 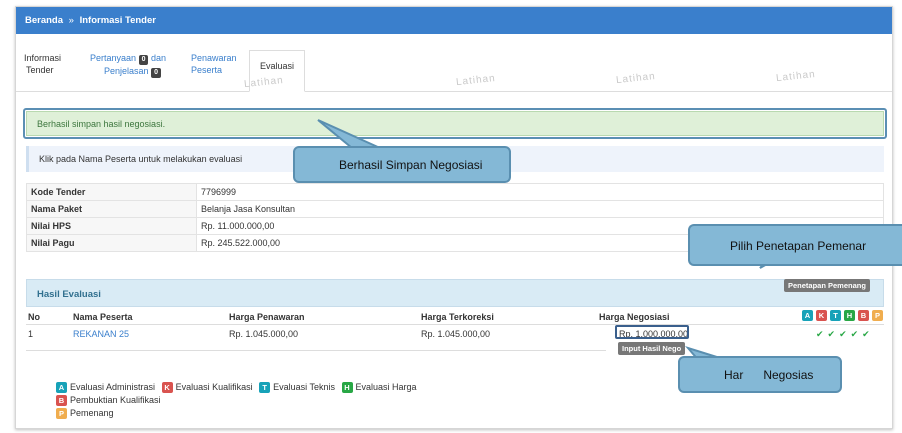 What do you see at coordinates (795, 245) in the screenshot?
I see `callout-penetapan: Pilih Penetapan Pemenar` at bounding box center [795, 245].